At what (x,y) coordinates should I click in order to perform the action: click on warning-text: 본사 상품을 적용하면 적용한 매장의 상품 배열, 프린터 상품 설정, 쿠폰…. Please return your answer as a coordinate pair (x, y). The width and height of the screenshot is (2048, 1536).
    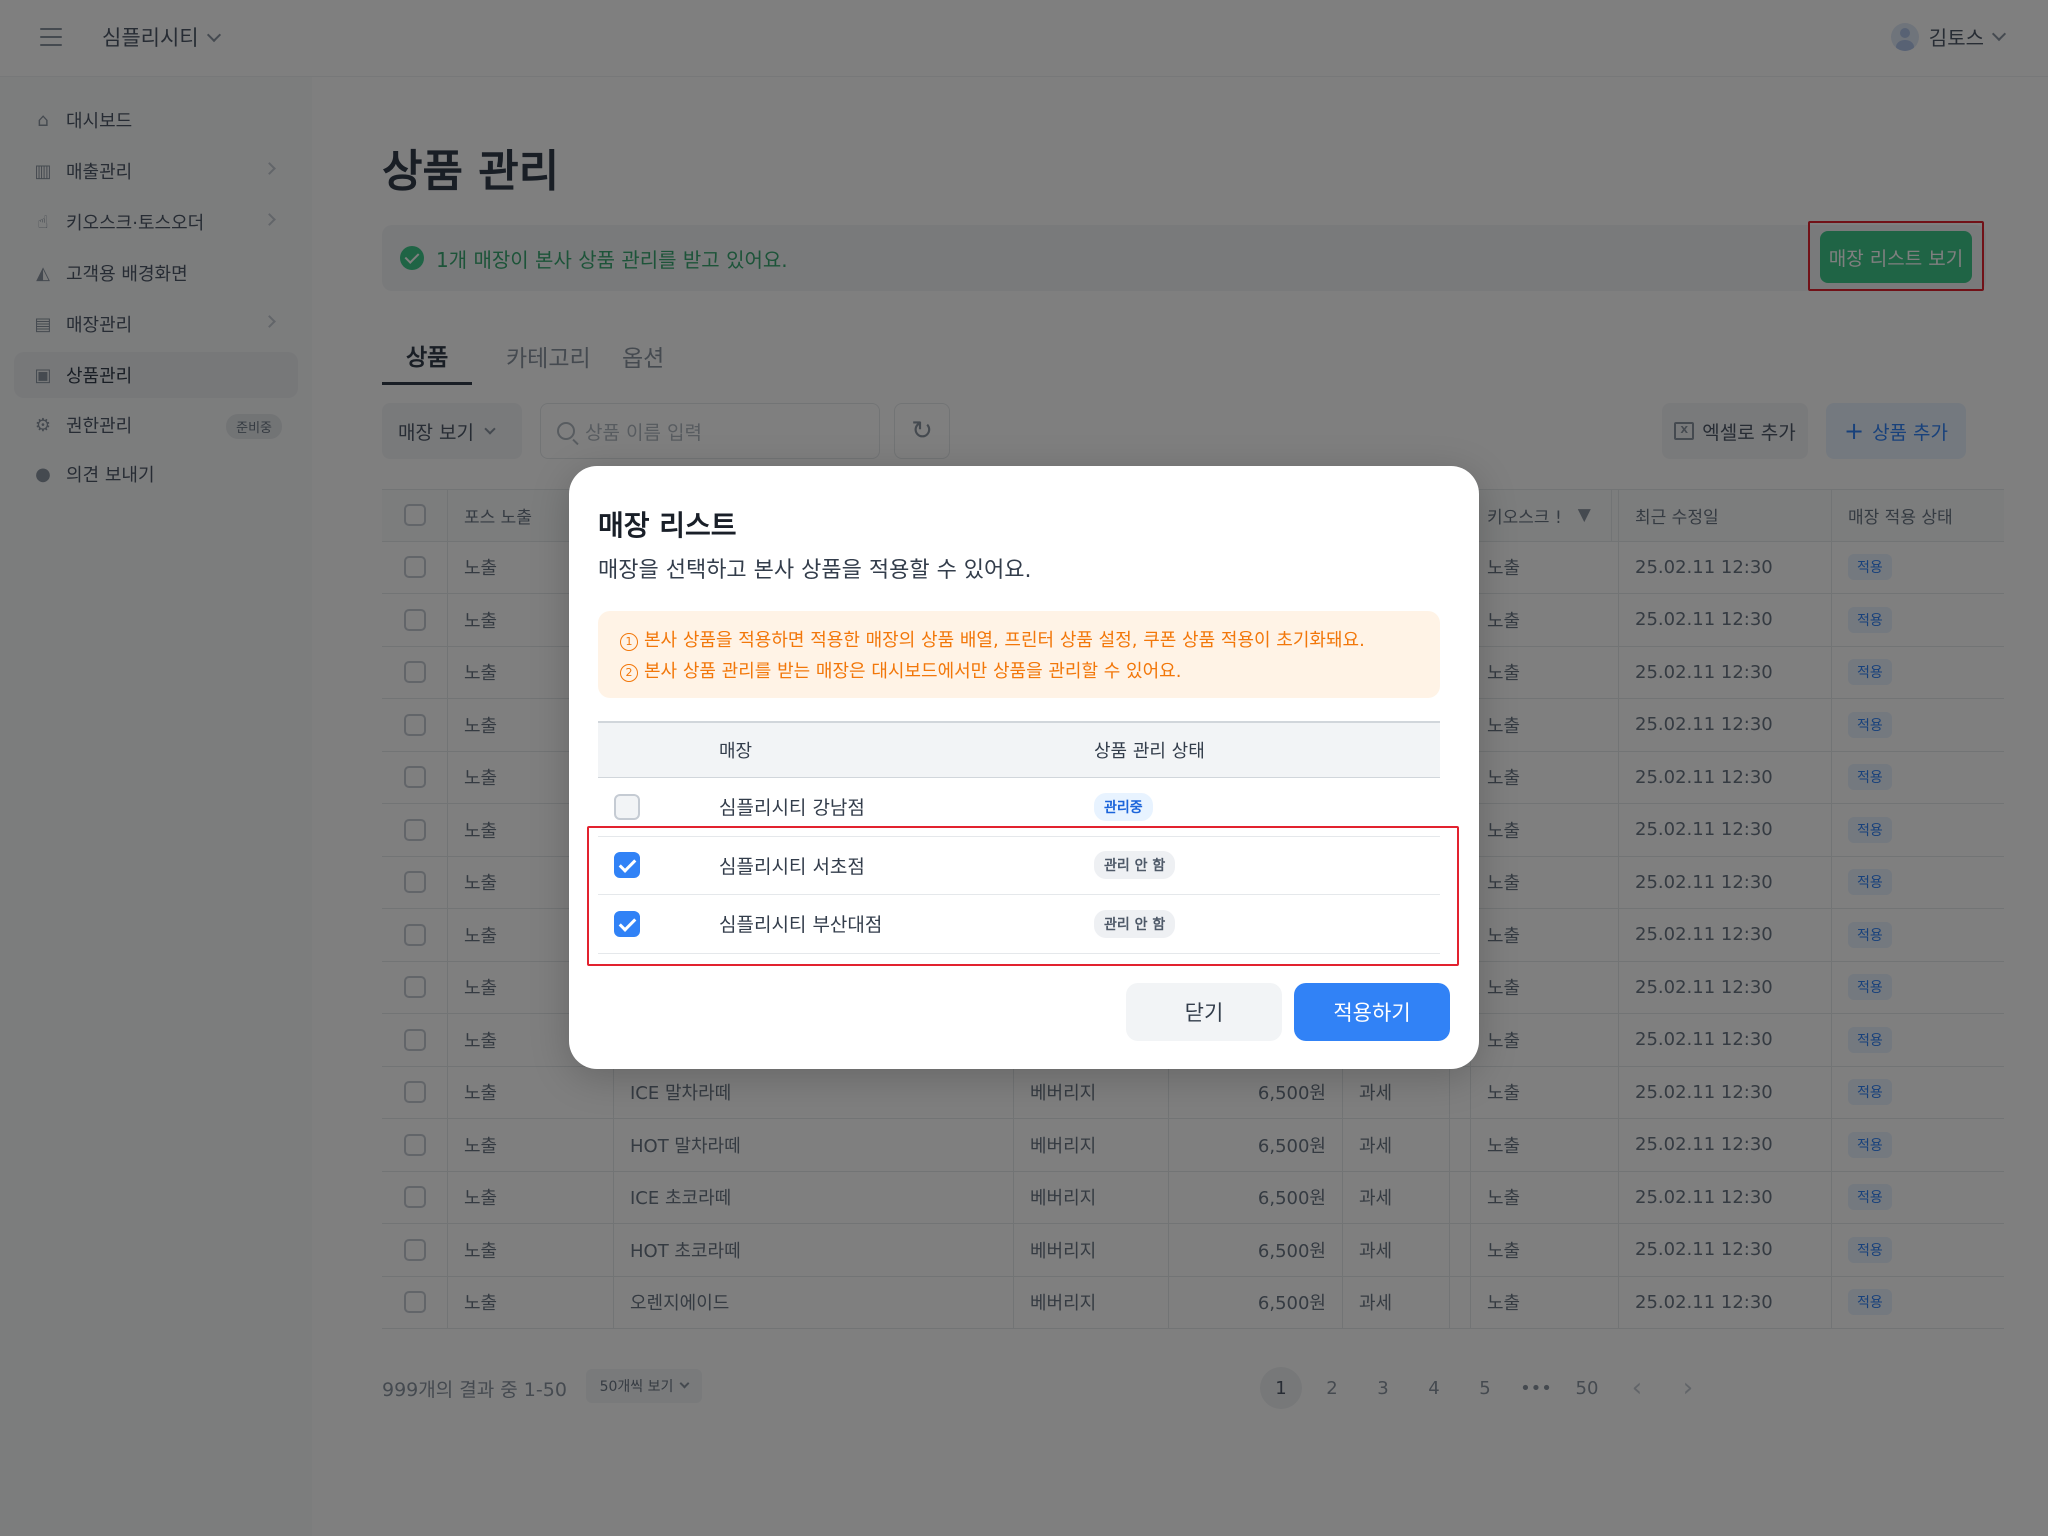
    Looking at the image, I should click on (1004, 640).